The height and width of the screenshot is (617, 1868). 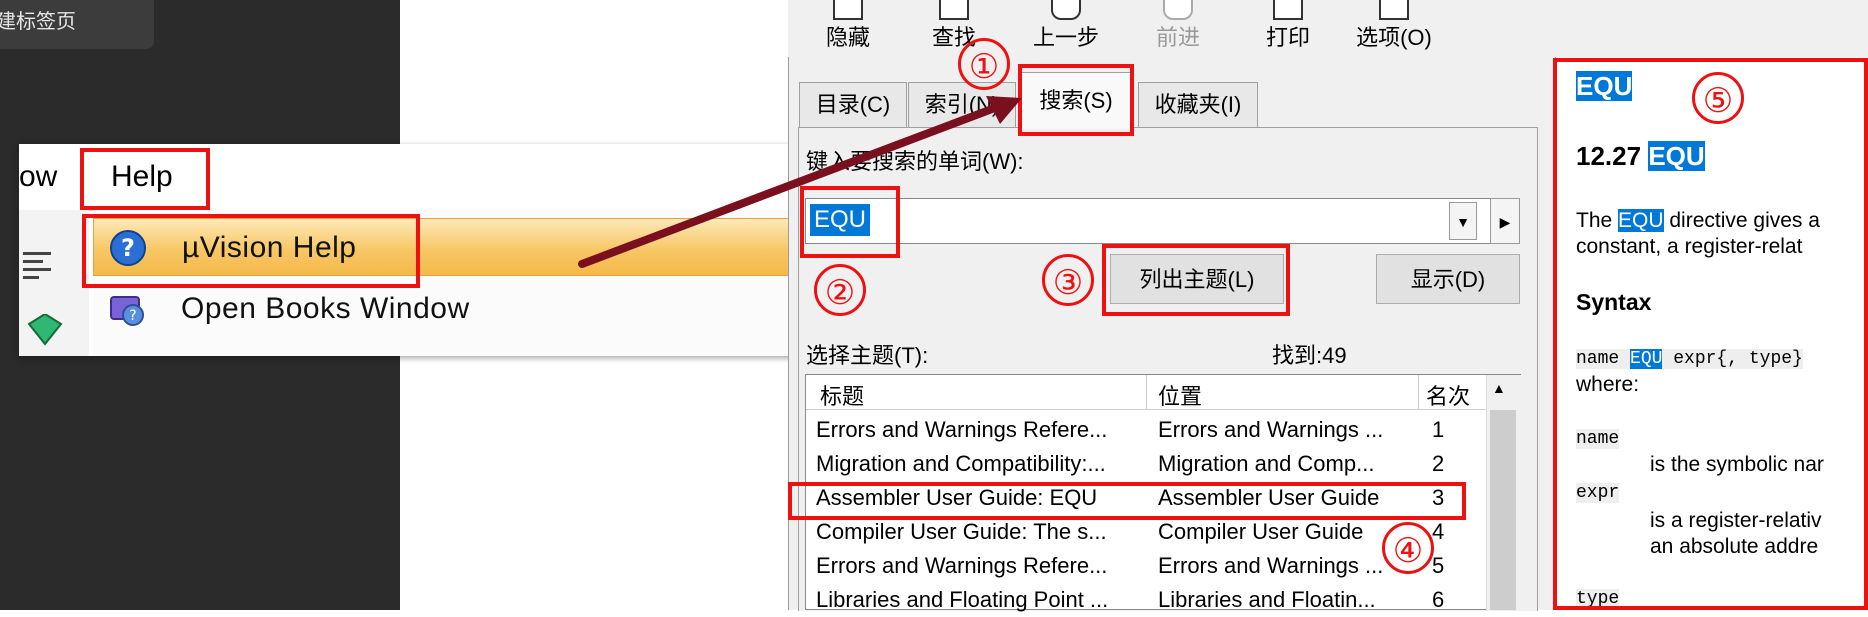 I want to click on row-location: Compiler User Guide, so click(x=1261, y=531).